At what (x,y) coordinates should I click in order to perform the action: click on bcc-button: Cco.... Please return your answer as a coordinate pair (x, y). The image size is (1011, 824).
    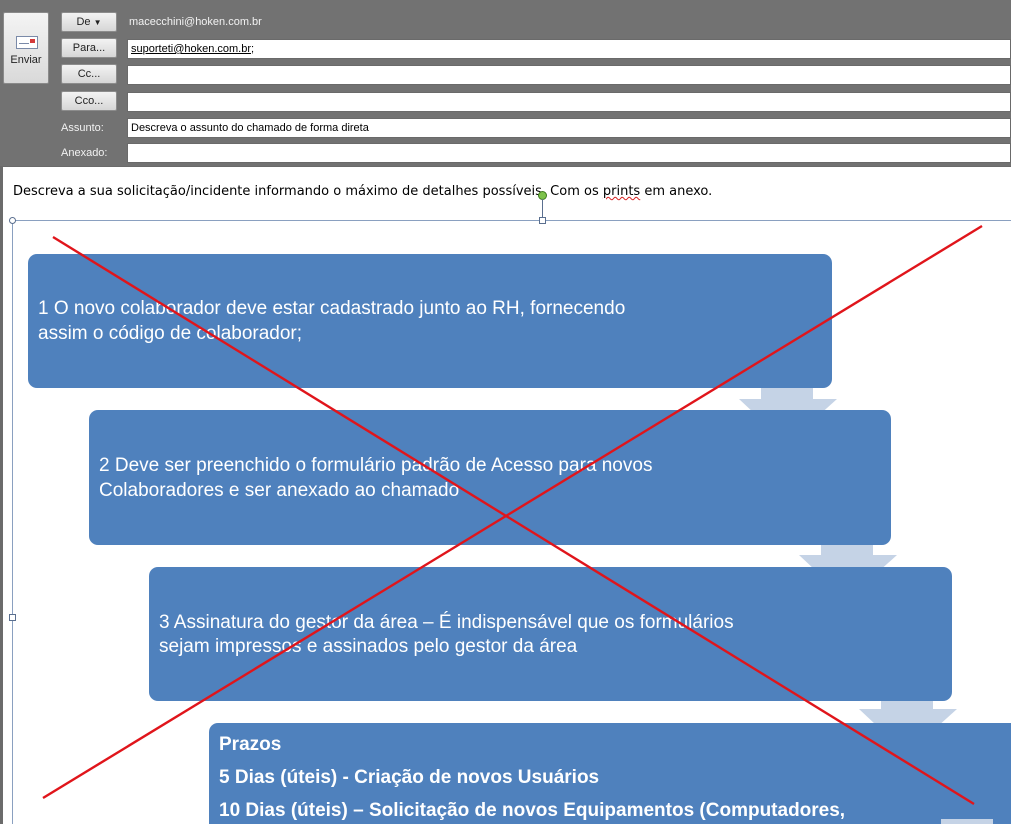
    Looking at the image, I should click on (89, 101).